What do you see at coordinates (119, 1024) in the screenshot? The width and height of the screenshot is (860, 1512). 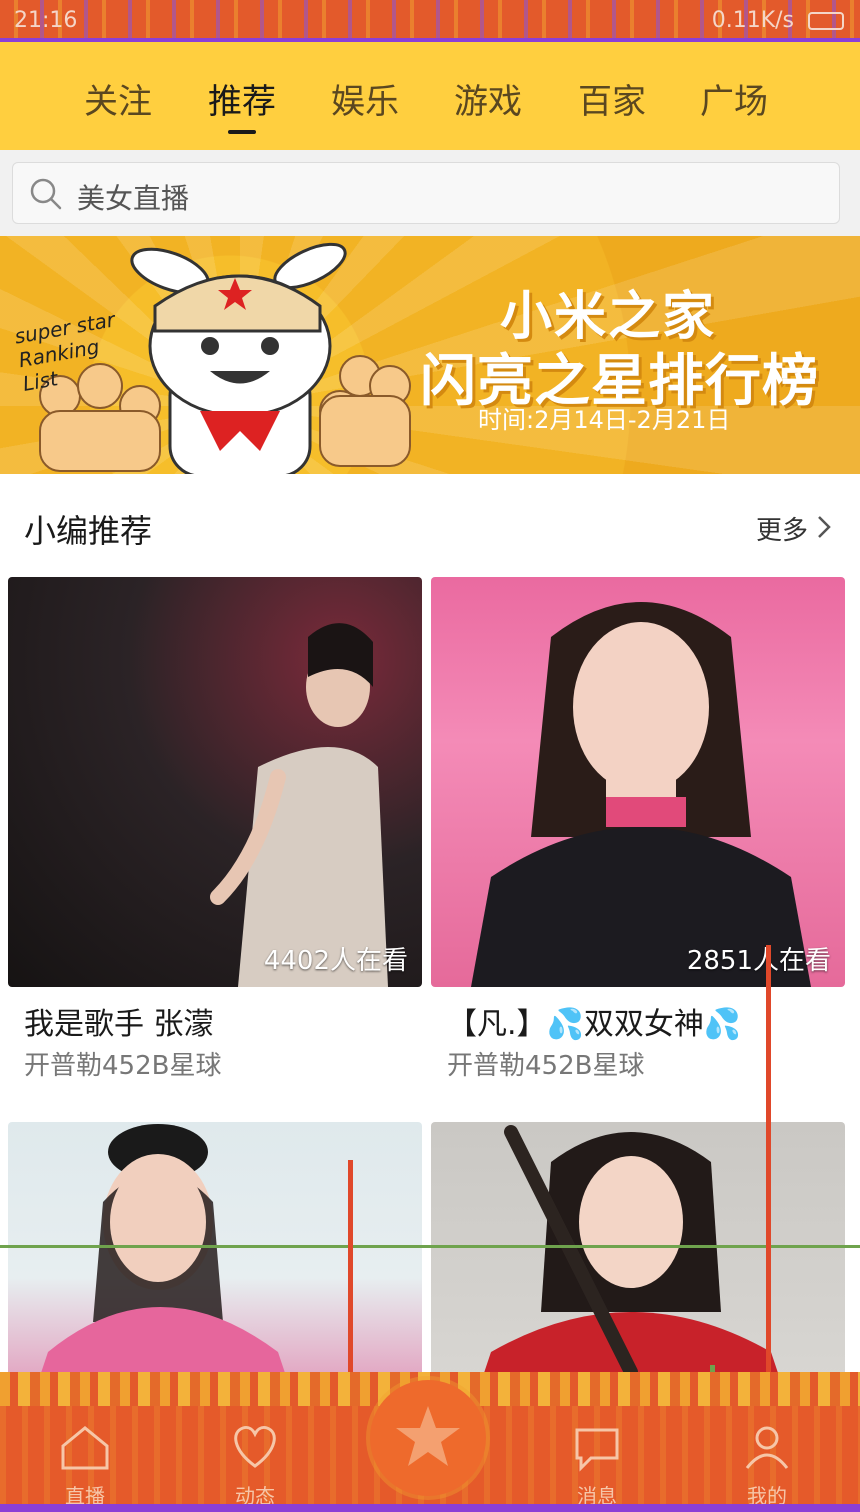 I see `stream-title: 我是歌手 张濛` at bounding box center [119, 1024].